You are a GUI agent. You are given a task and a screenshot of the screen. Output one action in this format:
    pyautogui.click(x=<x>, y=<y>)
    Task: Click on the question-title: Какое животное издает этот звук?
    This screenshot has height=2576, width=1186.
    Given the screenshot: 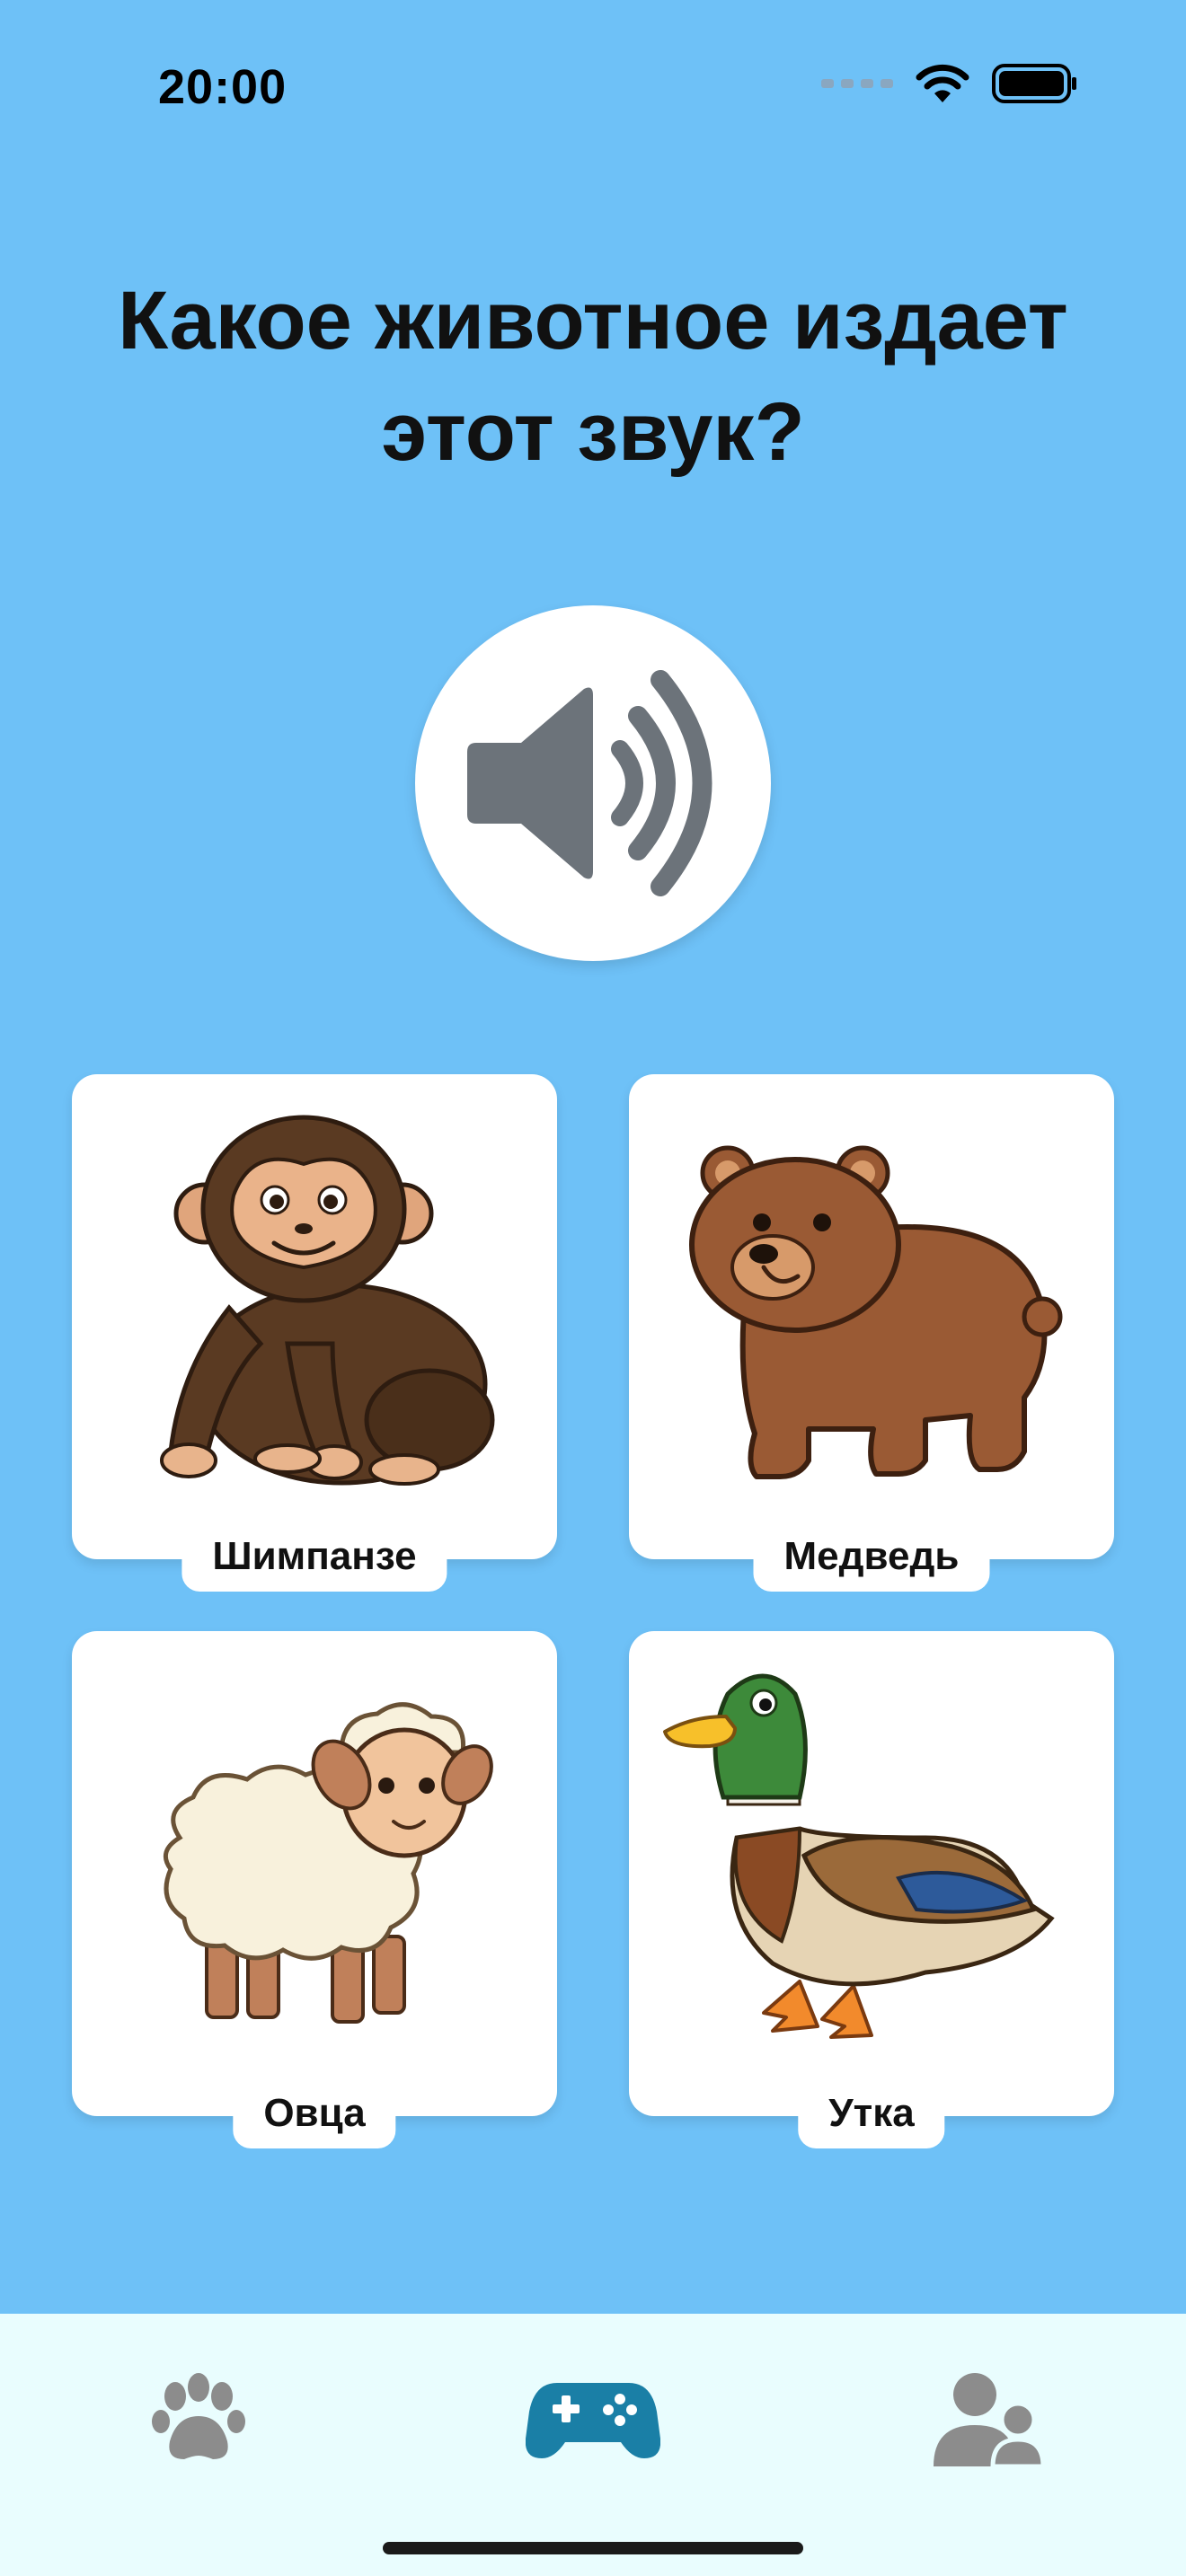 What is the action you would take?
    pyautogui.click(x=593, y=376)
    